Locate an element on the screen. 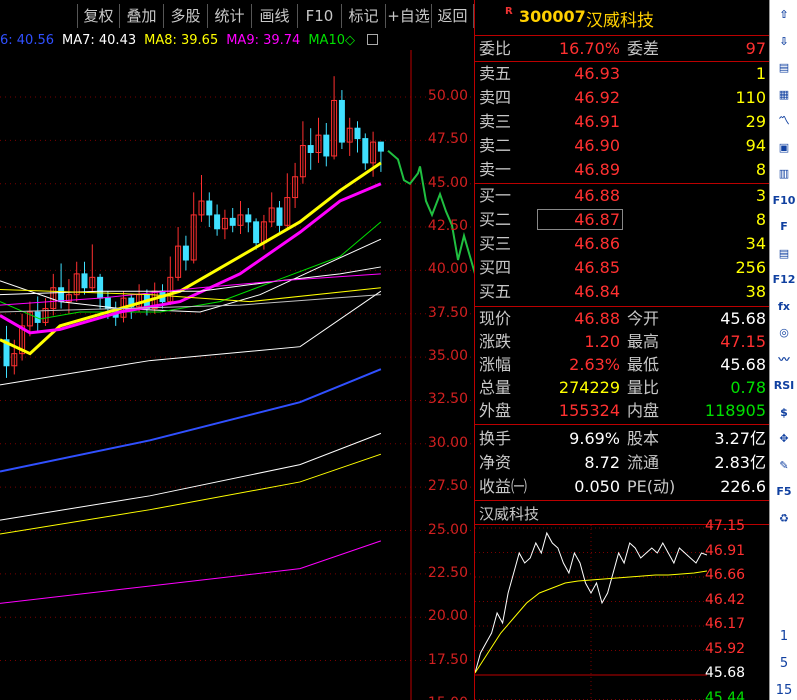 This screenshot has height=700, width=797. bid-row: 买二 46.87 8 is located at coordinates (622, 219).